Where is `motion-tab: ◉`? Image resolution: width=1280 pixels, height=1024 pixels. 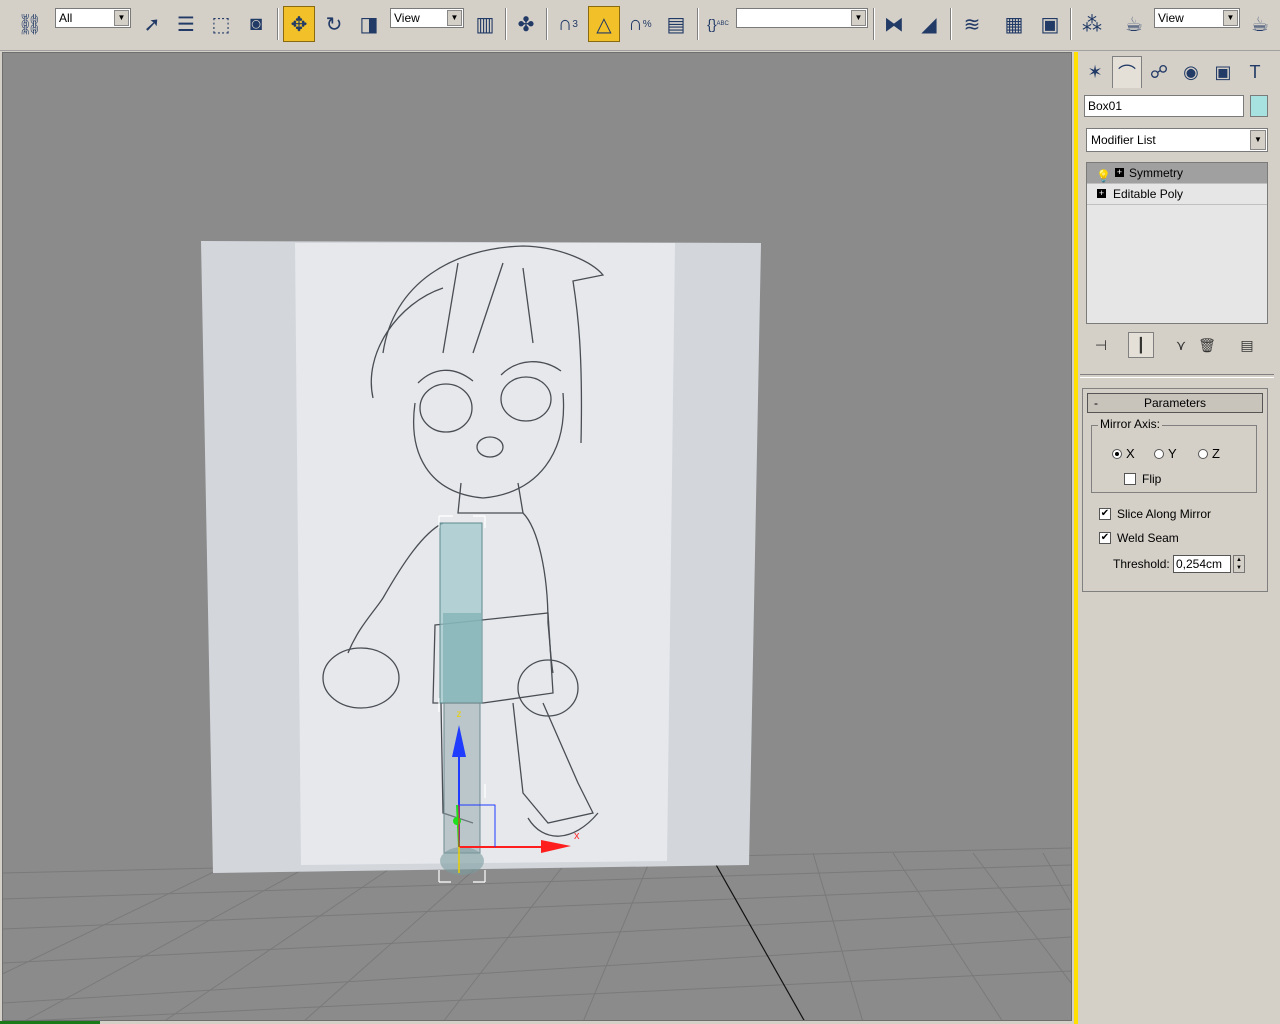 motion-tab: ◉ is located at coordinates (1191, 72).